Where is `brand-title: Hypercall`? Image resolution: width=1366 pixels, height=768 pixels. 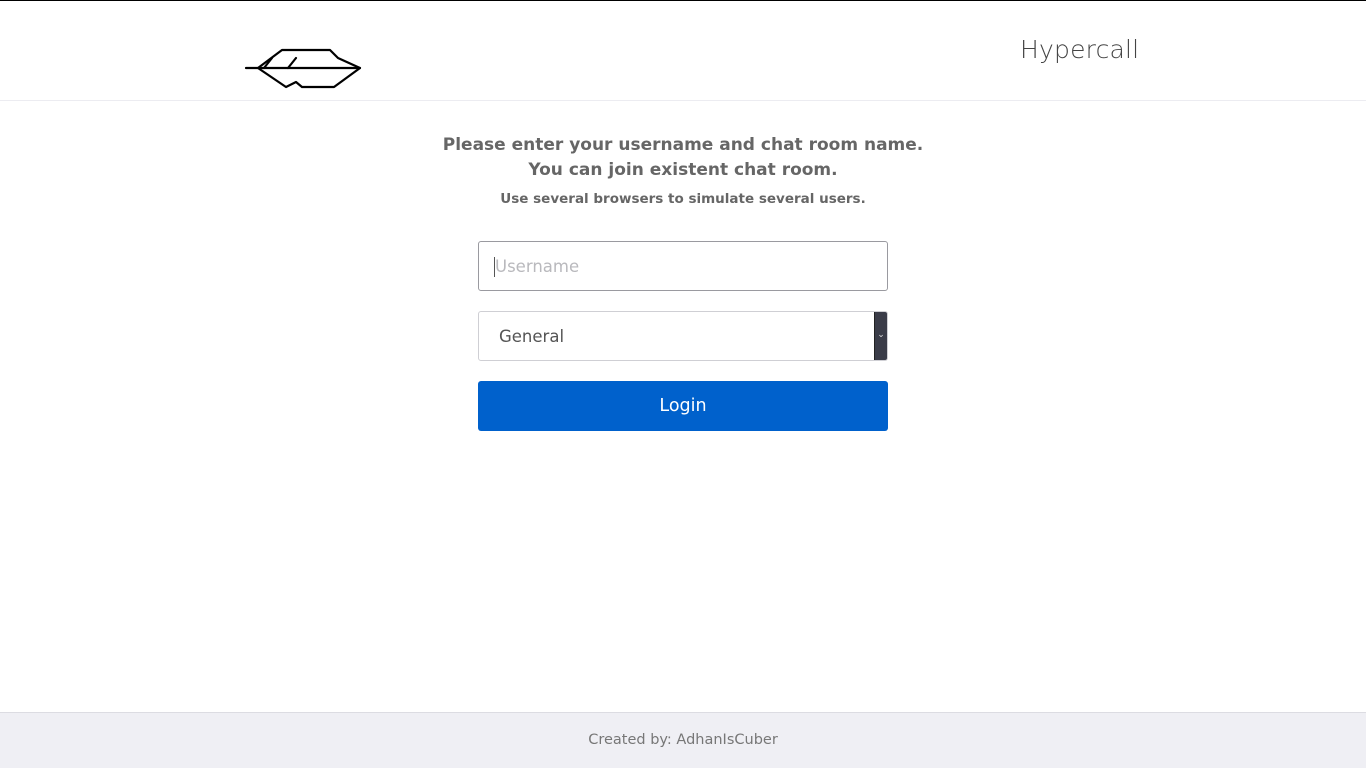 brand-title: Hypercall is located at coordinates (1080, 49).